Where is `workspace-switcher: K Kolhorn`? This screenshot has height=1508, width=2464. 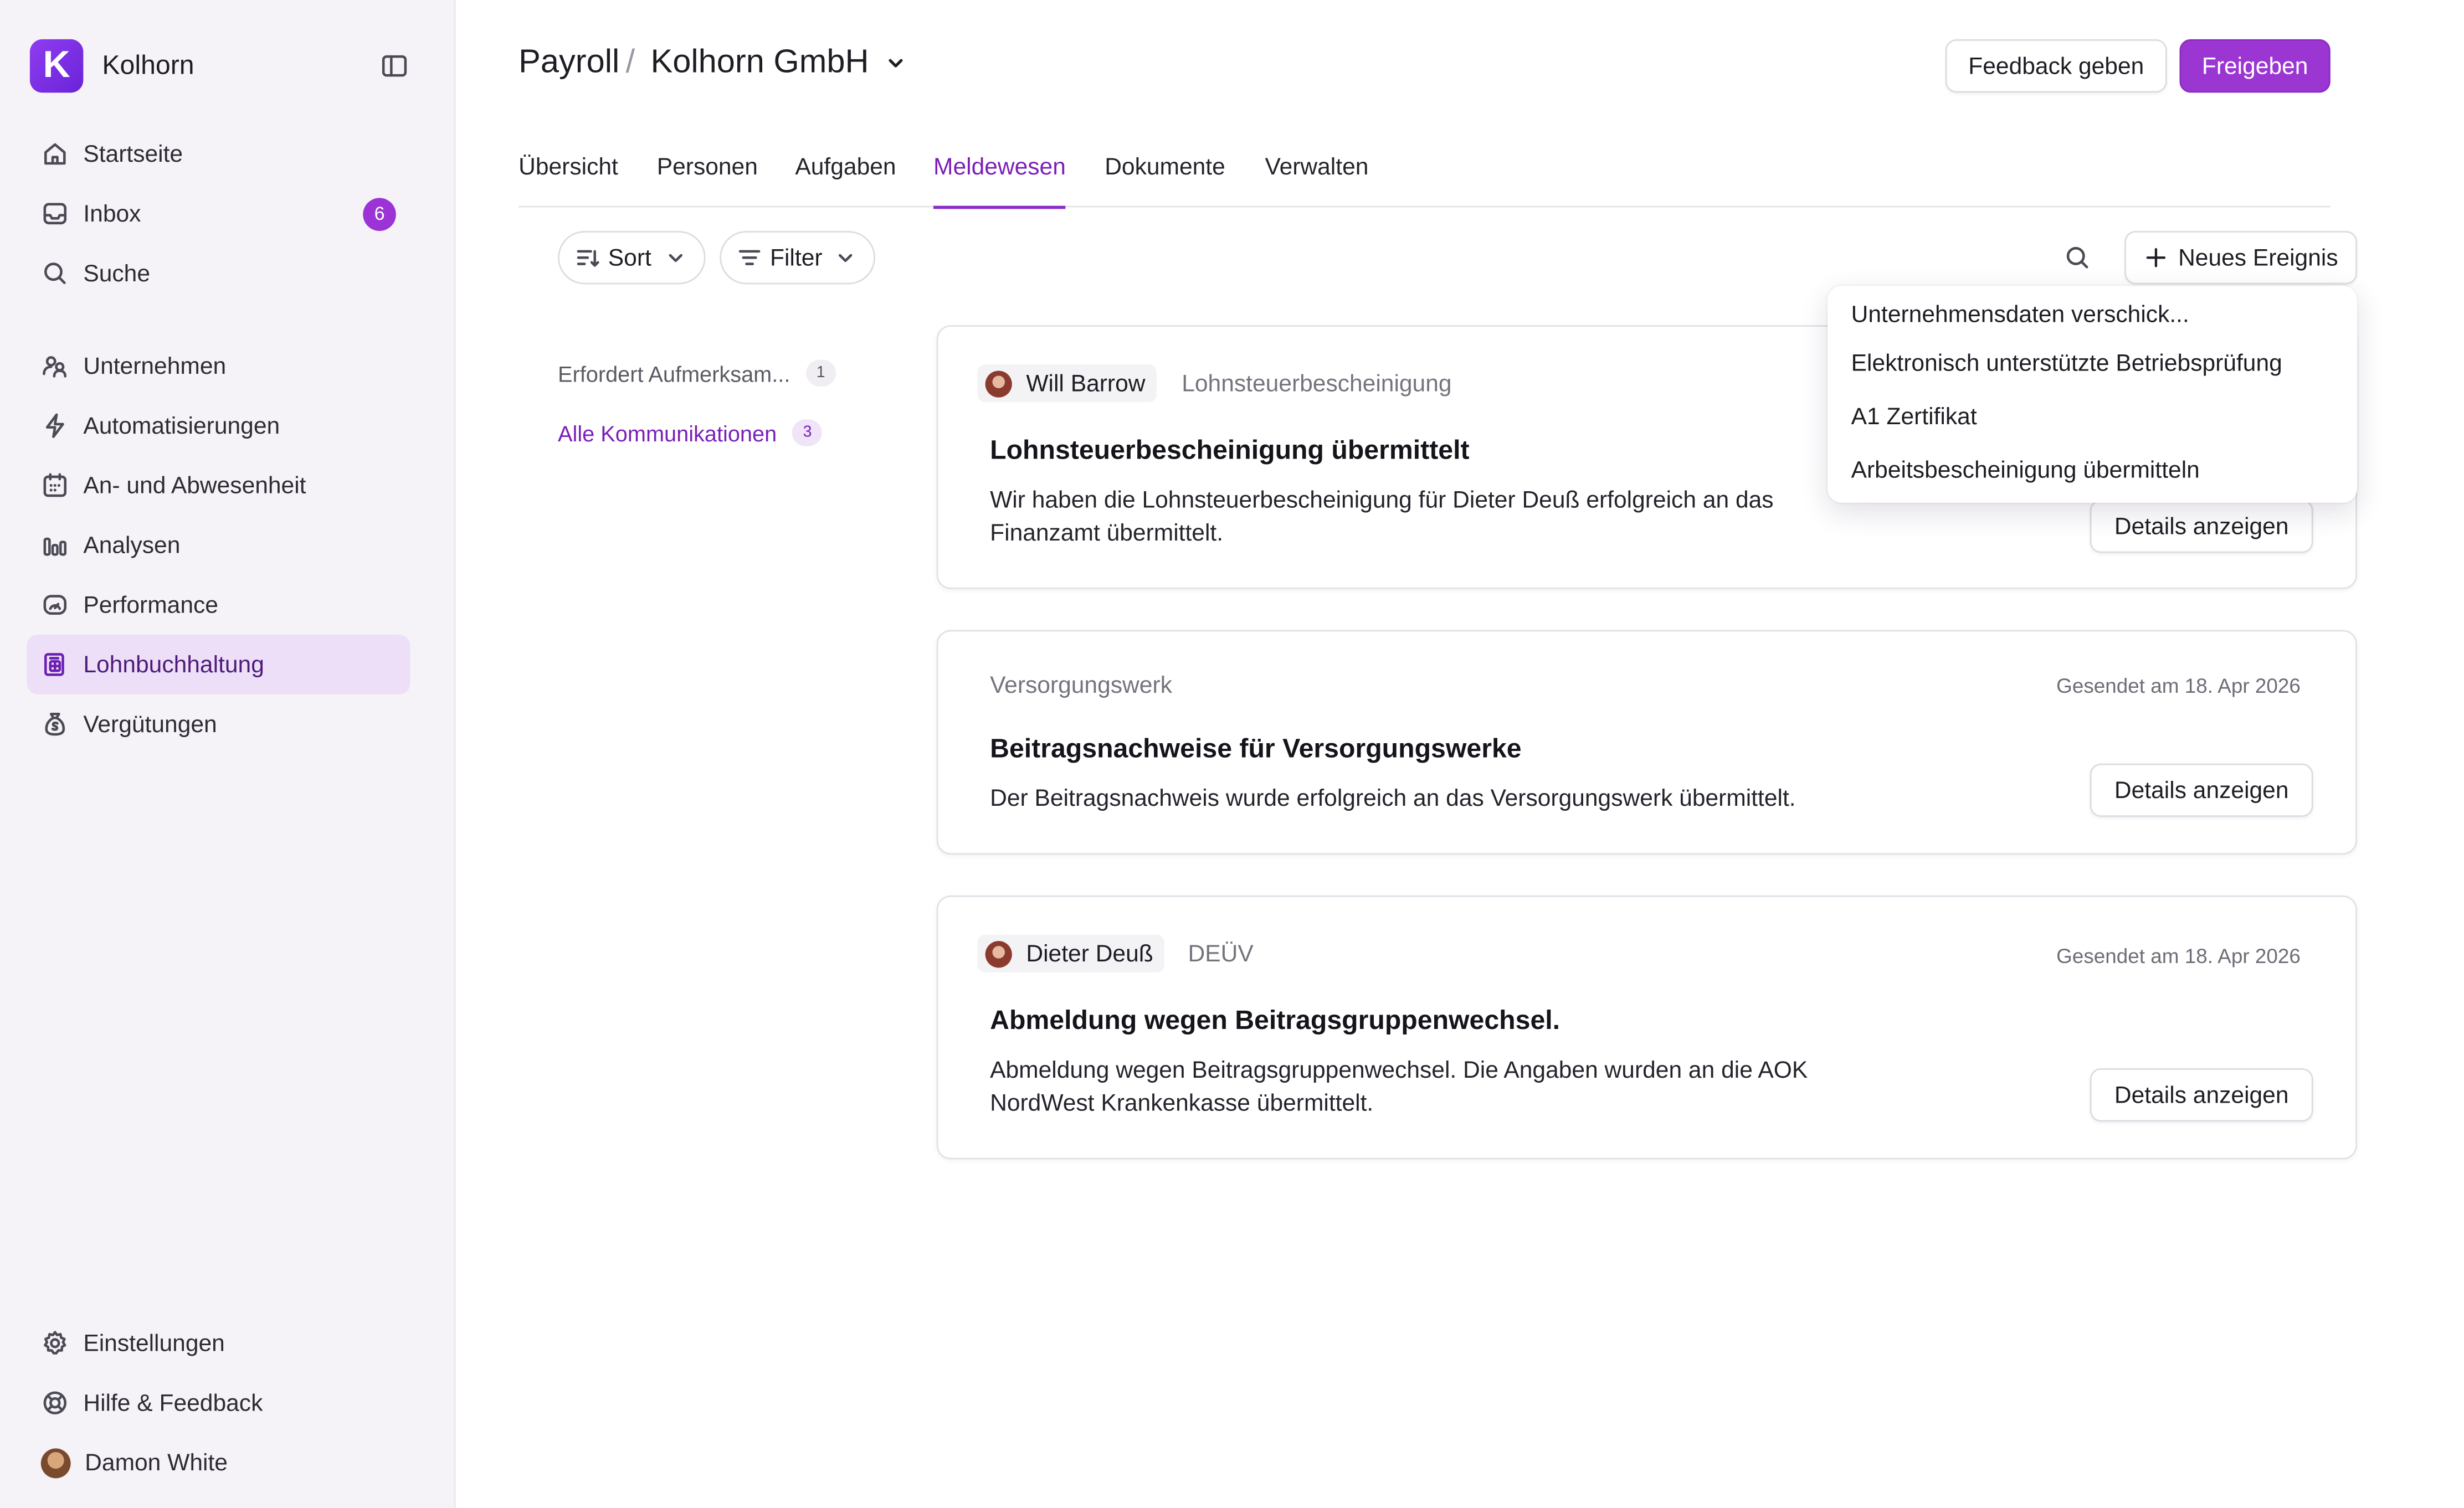
workspace-switcher: K Kolhorn is located at coordinates (112, 66).